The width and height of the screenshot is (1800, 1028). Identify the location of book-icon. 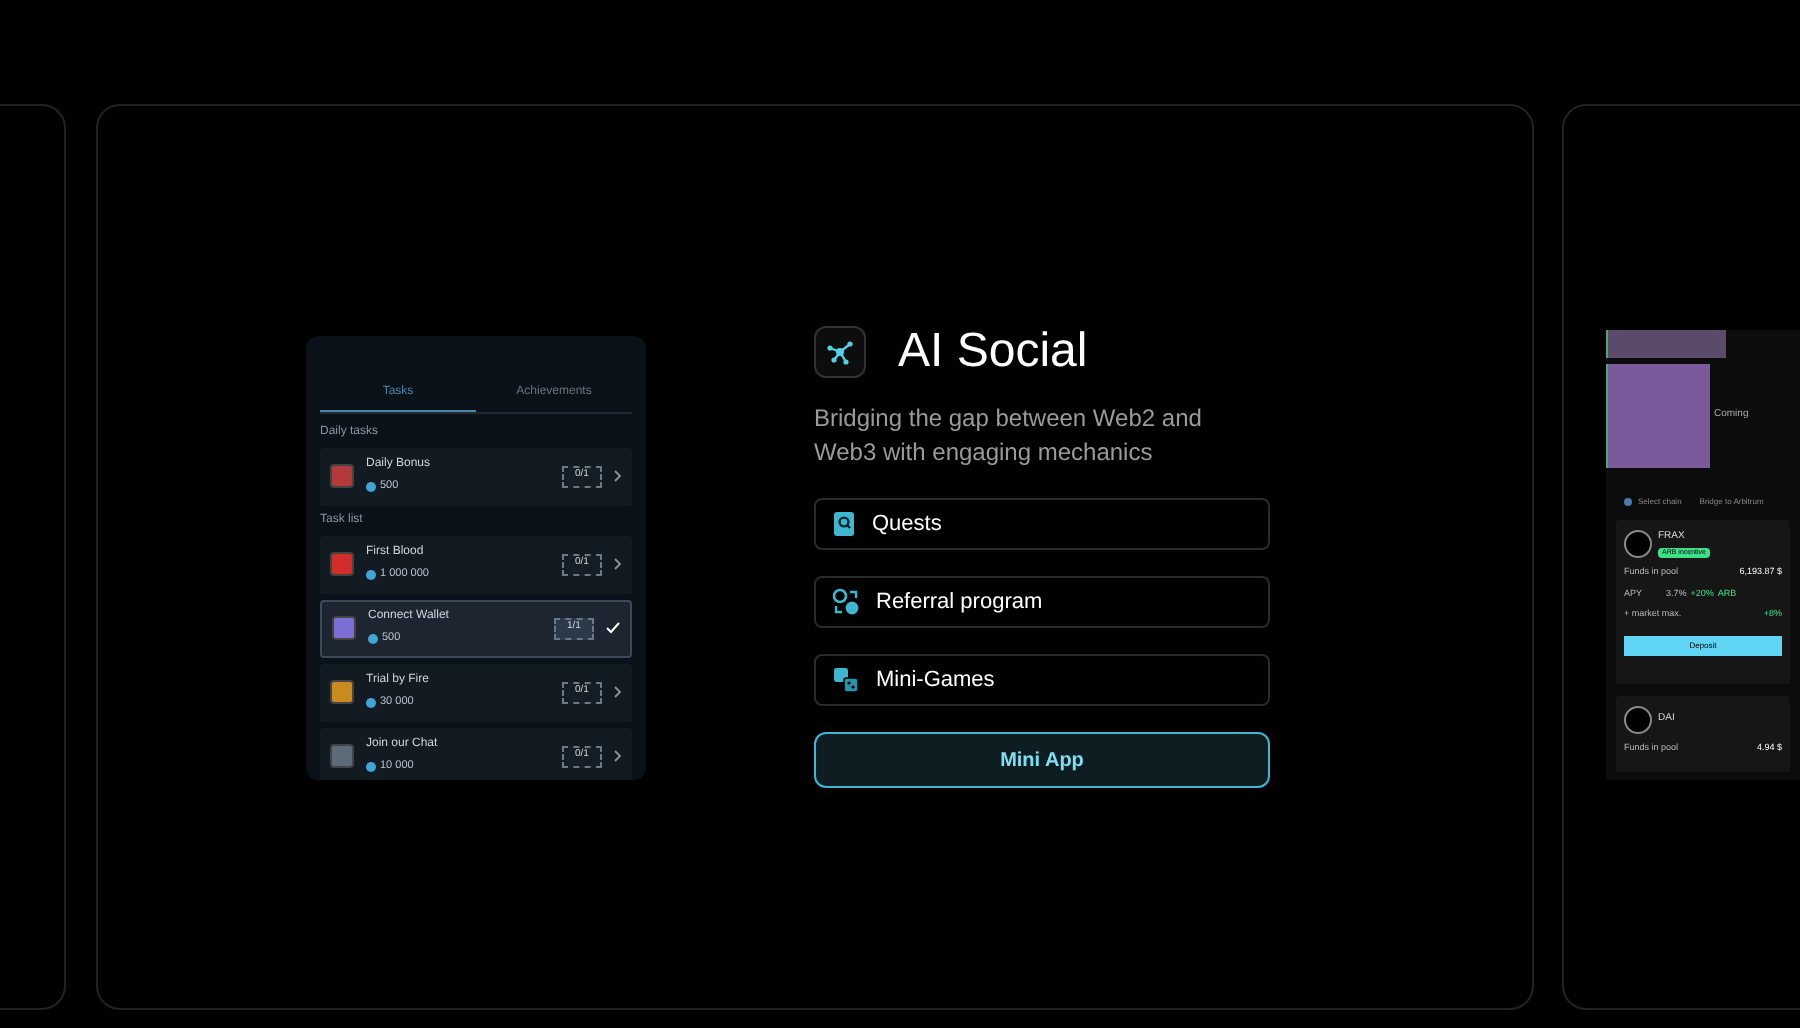
(844, 524).